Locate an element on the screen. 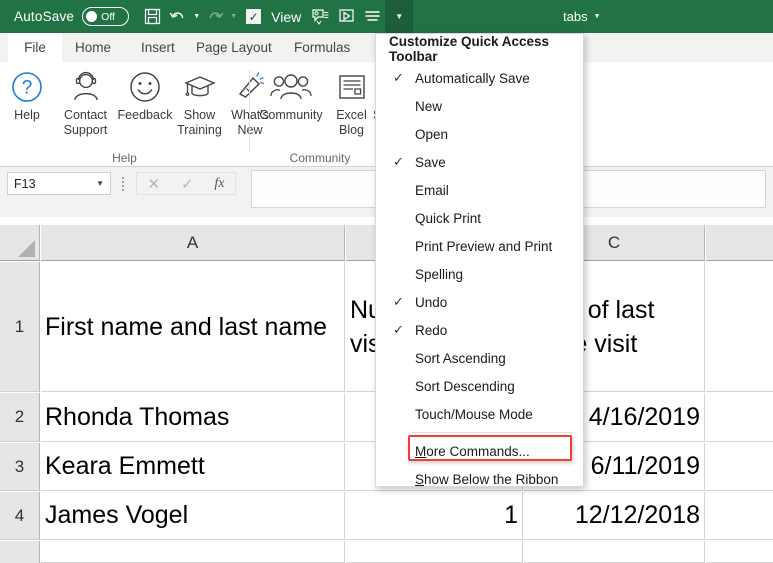 This screenshot has width=773, height=563. formula-bar-grip is located at coordinates (123, 184).